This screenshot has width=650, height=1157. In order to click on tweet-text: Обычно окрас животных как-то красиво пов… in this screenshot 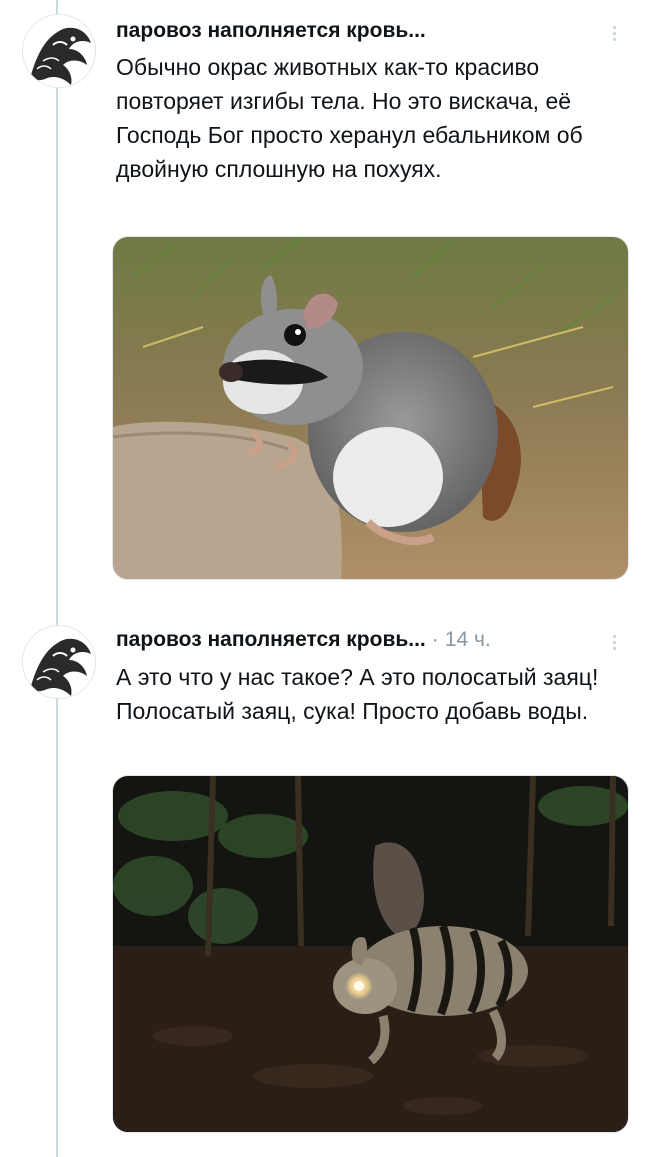, I will do `click(349, 118)`.